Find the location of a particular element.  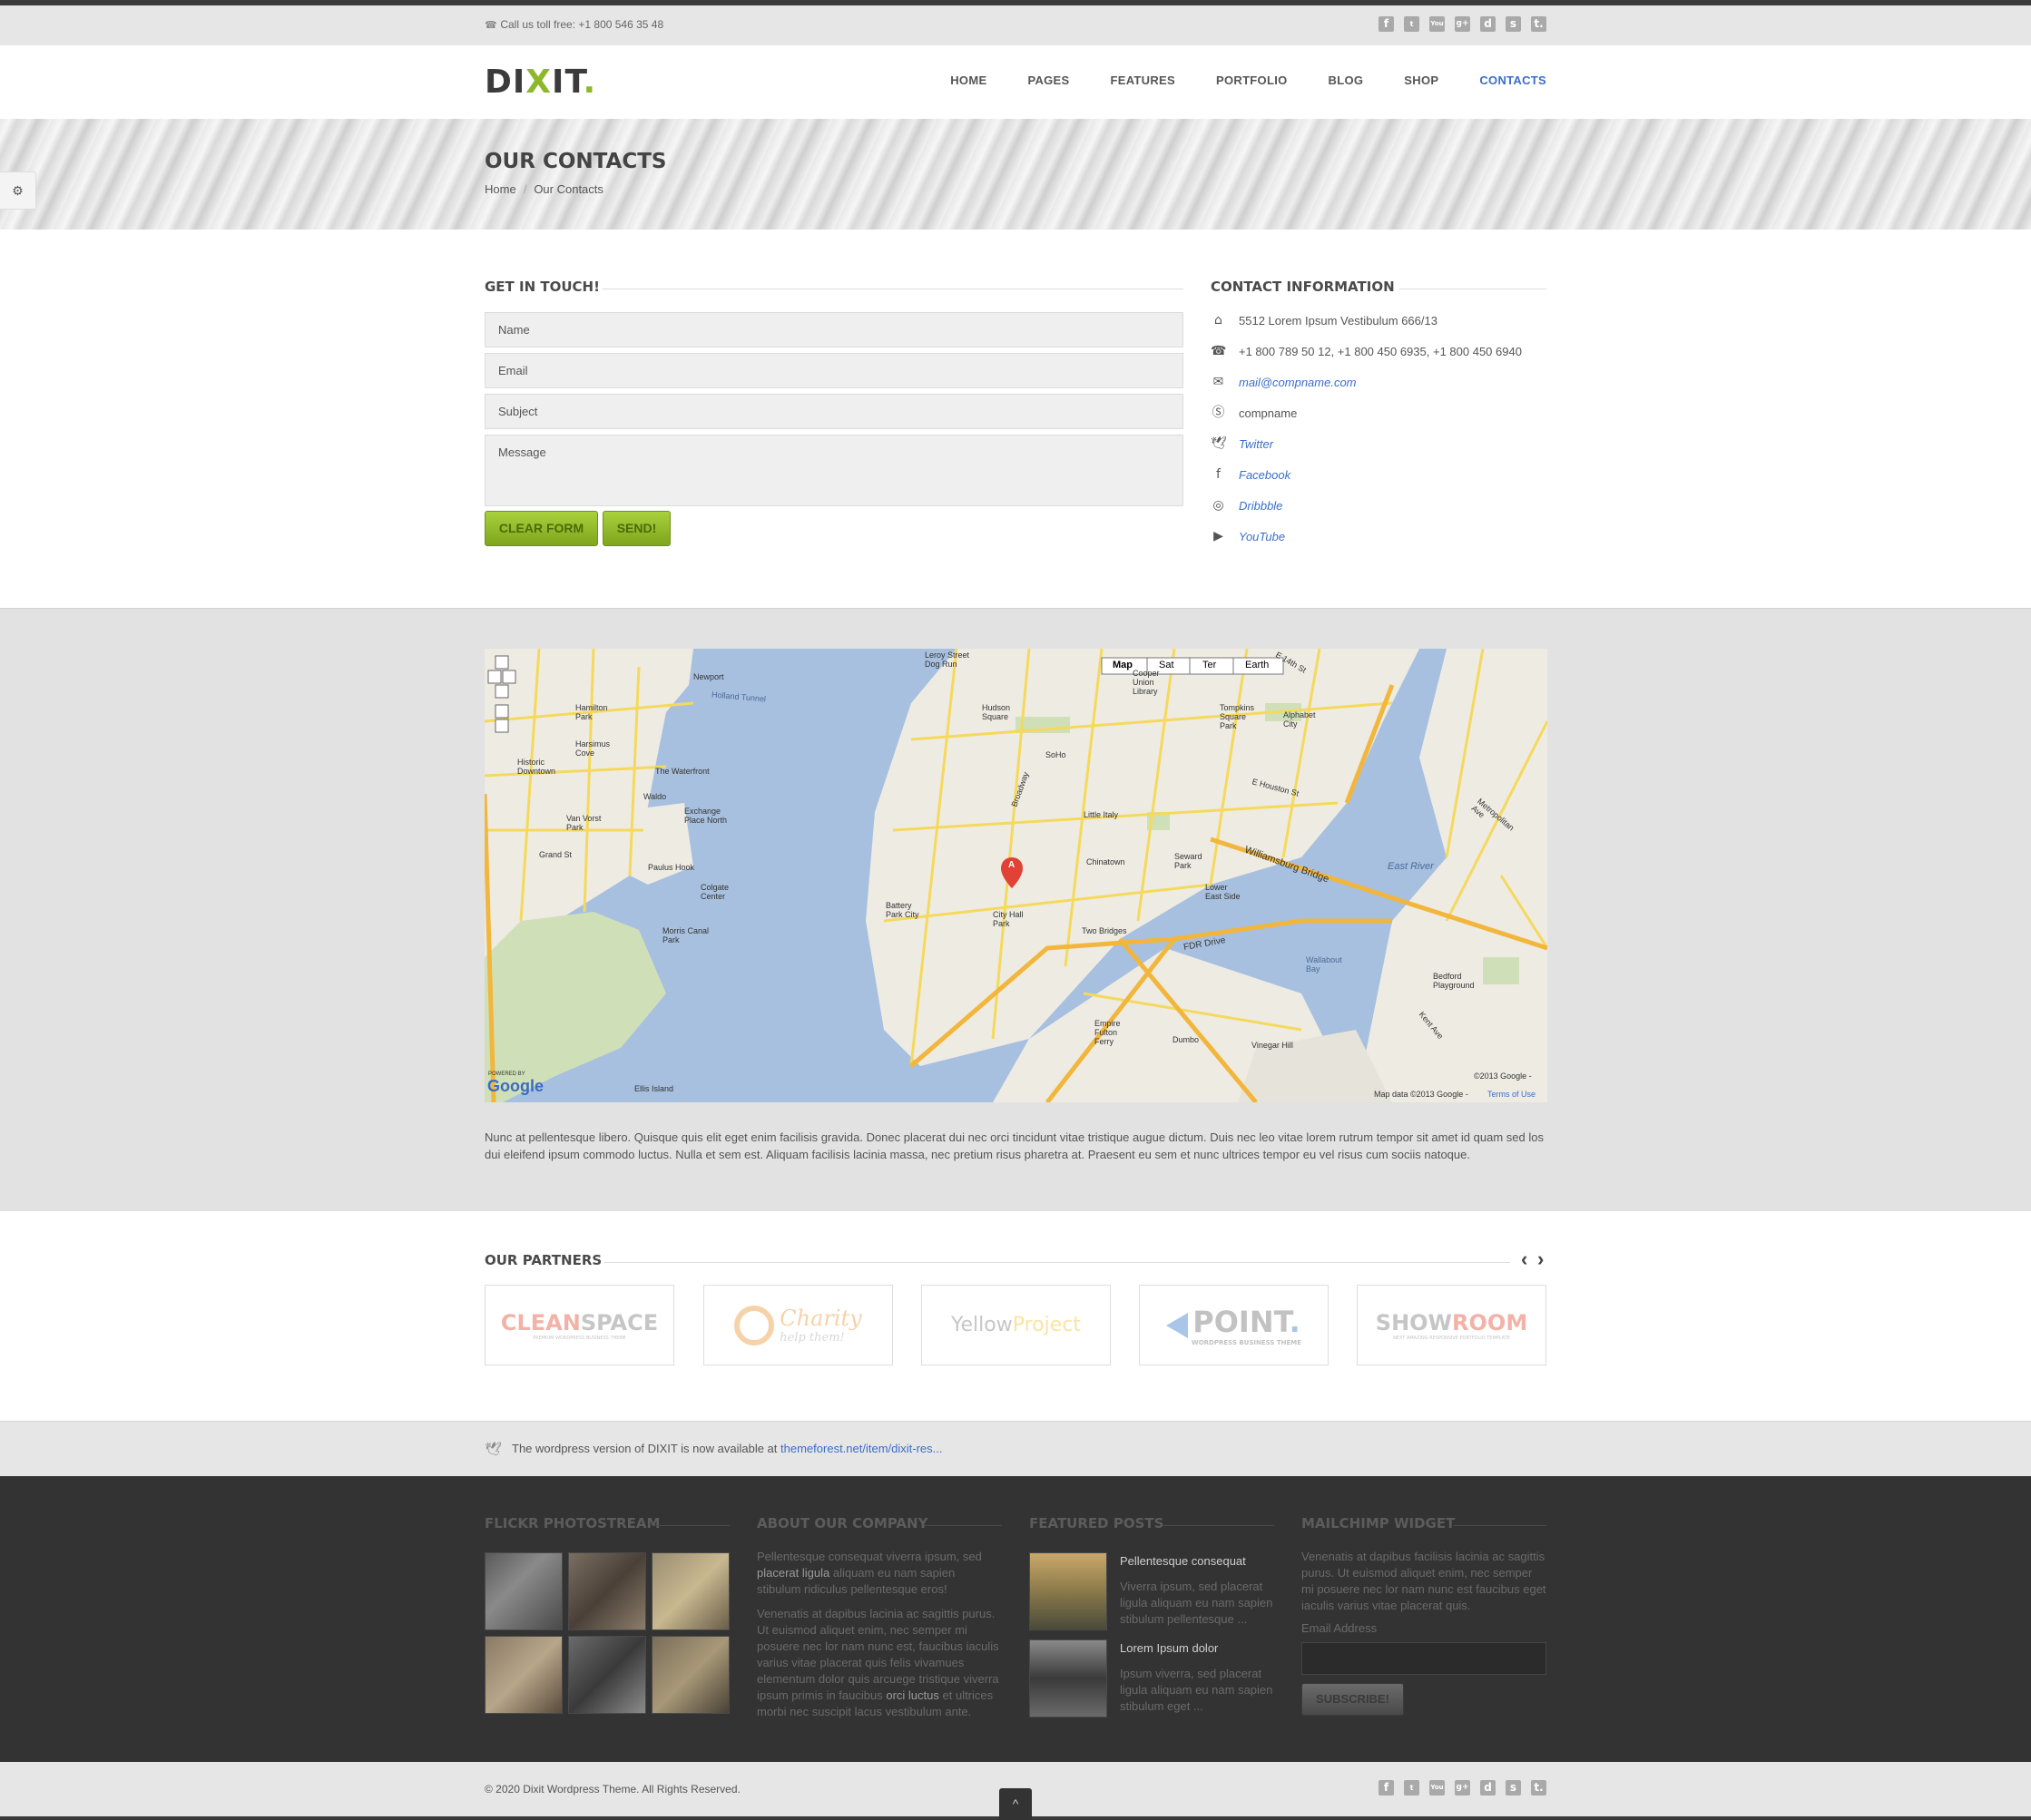

message-field: Message is located at coordinates (834, 470).